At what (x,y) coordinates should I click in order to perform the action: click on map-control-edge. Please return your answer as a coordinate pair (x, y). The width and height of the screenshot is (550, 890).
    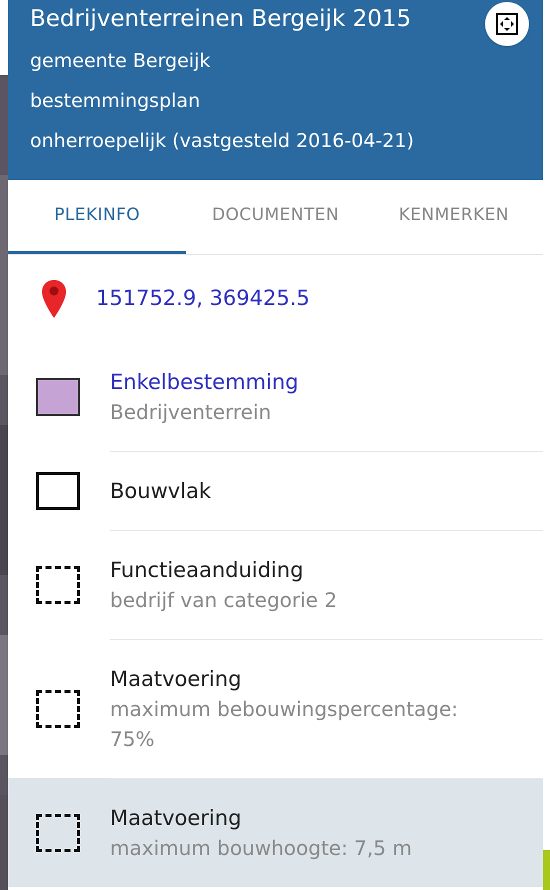
    Looking at the image, I should click on (546, 870).